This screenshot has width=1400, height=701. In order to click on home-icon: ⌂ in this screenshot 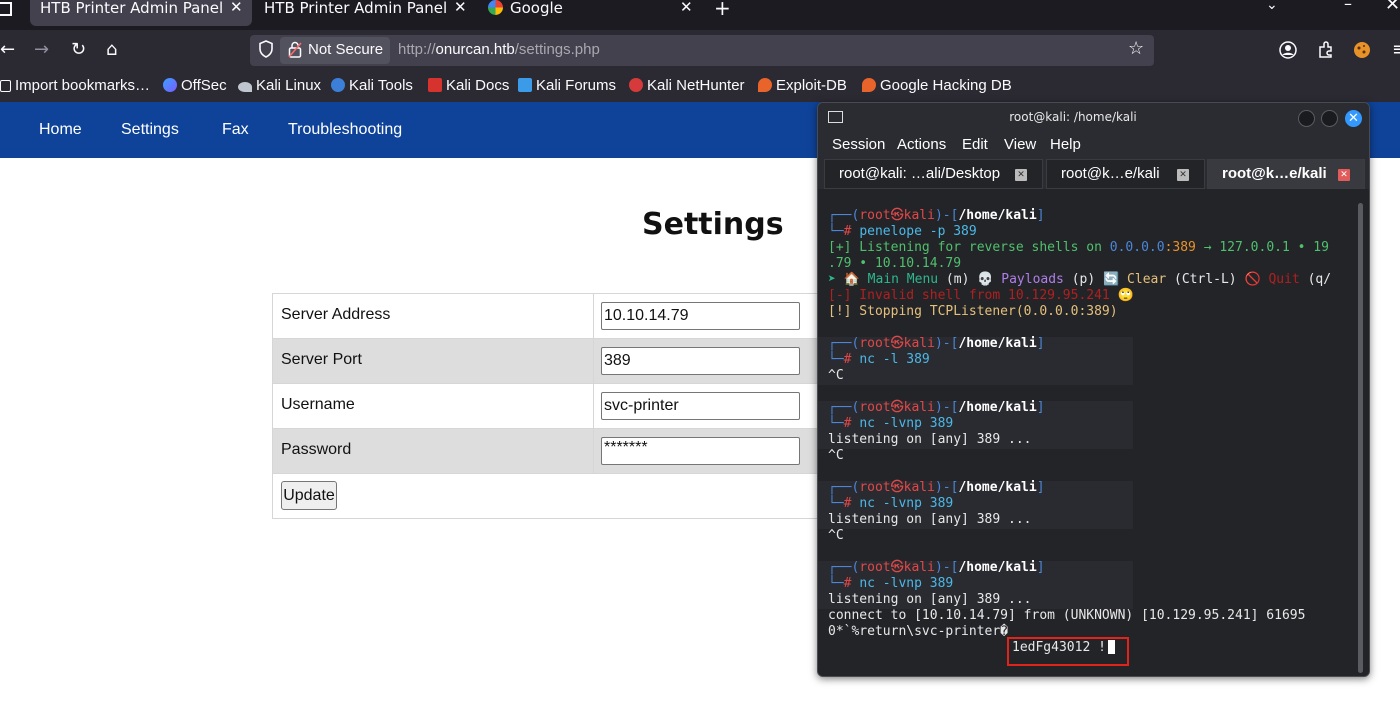, I will do `click(111, 50)`.